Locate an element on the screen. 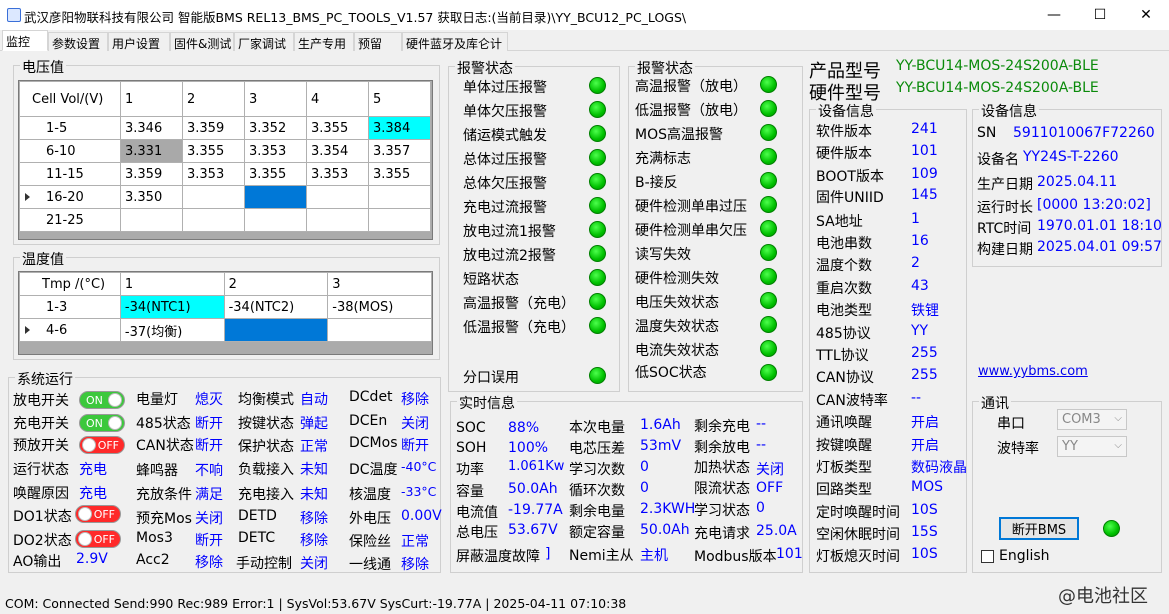  cycle-count-value: 0 is located at coordinates (644, 488).